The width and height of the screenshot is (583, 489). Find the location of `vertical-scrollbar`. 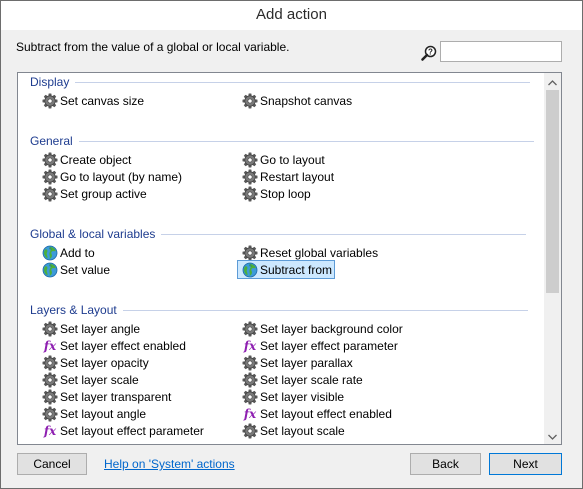

vertical-scrollbar is located at coordinates (552, 258).